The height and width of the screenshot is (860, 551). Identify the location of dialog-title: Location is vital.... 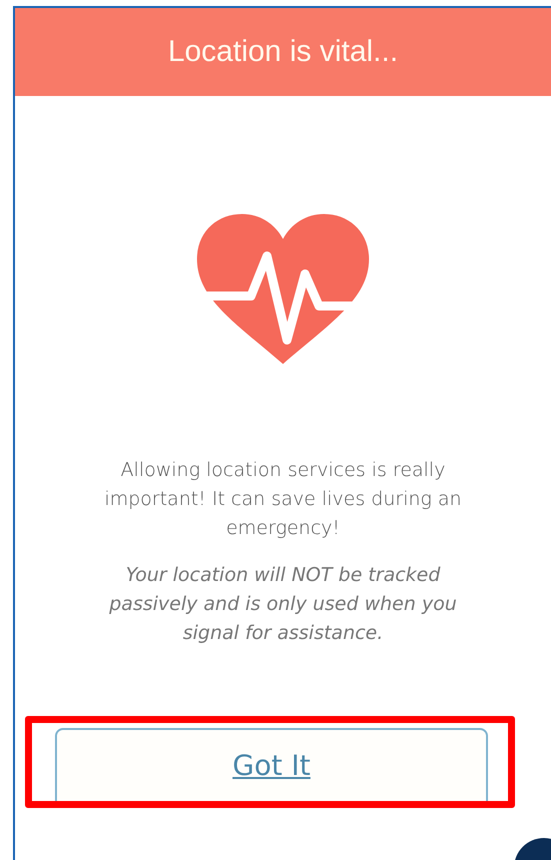
(283, 52).